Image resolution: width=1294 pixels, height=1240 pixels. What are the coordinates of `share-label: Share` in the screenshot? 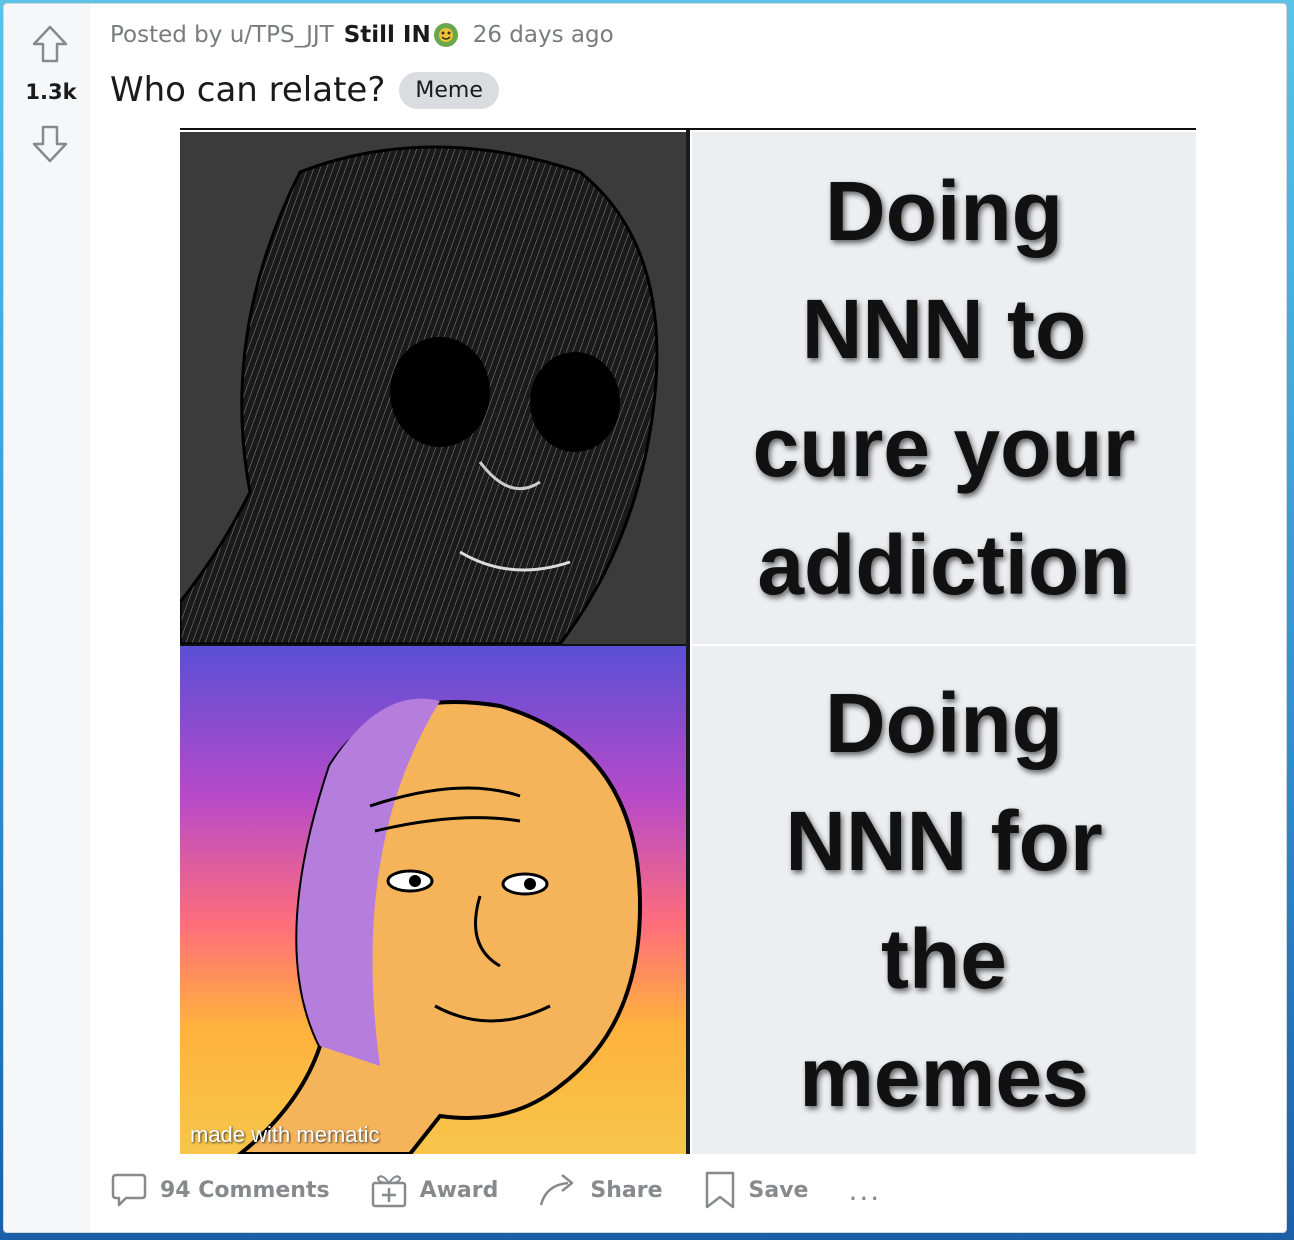 It's located at (626, 1190).